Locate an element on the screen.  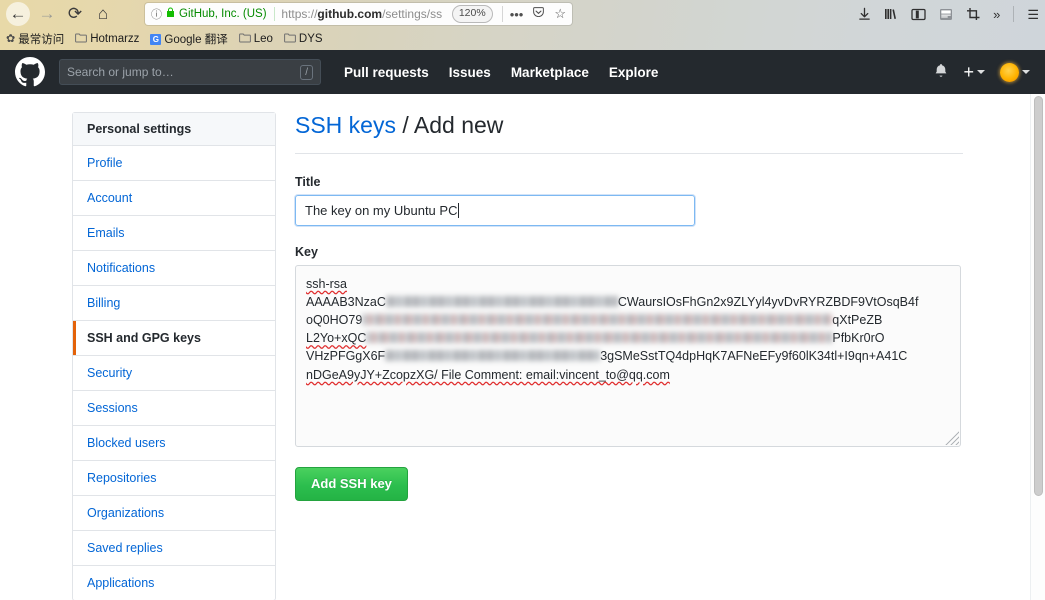
sidebar-item-repositories: Repositories is located at coordinates (174, 478).